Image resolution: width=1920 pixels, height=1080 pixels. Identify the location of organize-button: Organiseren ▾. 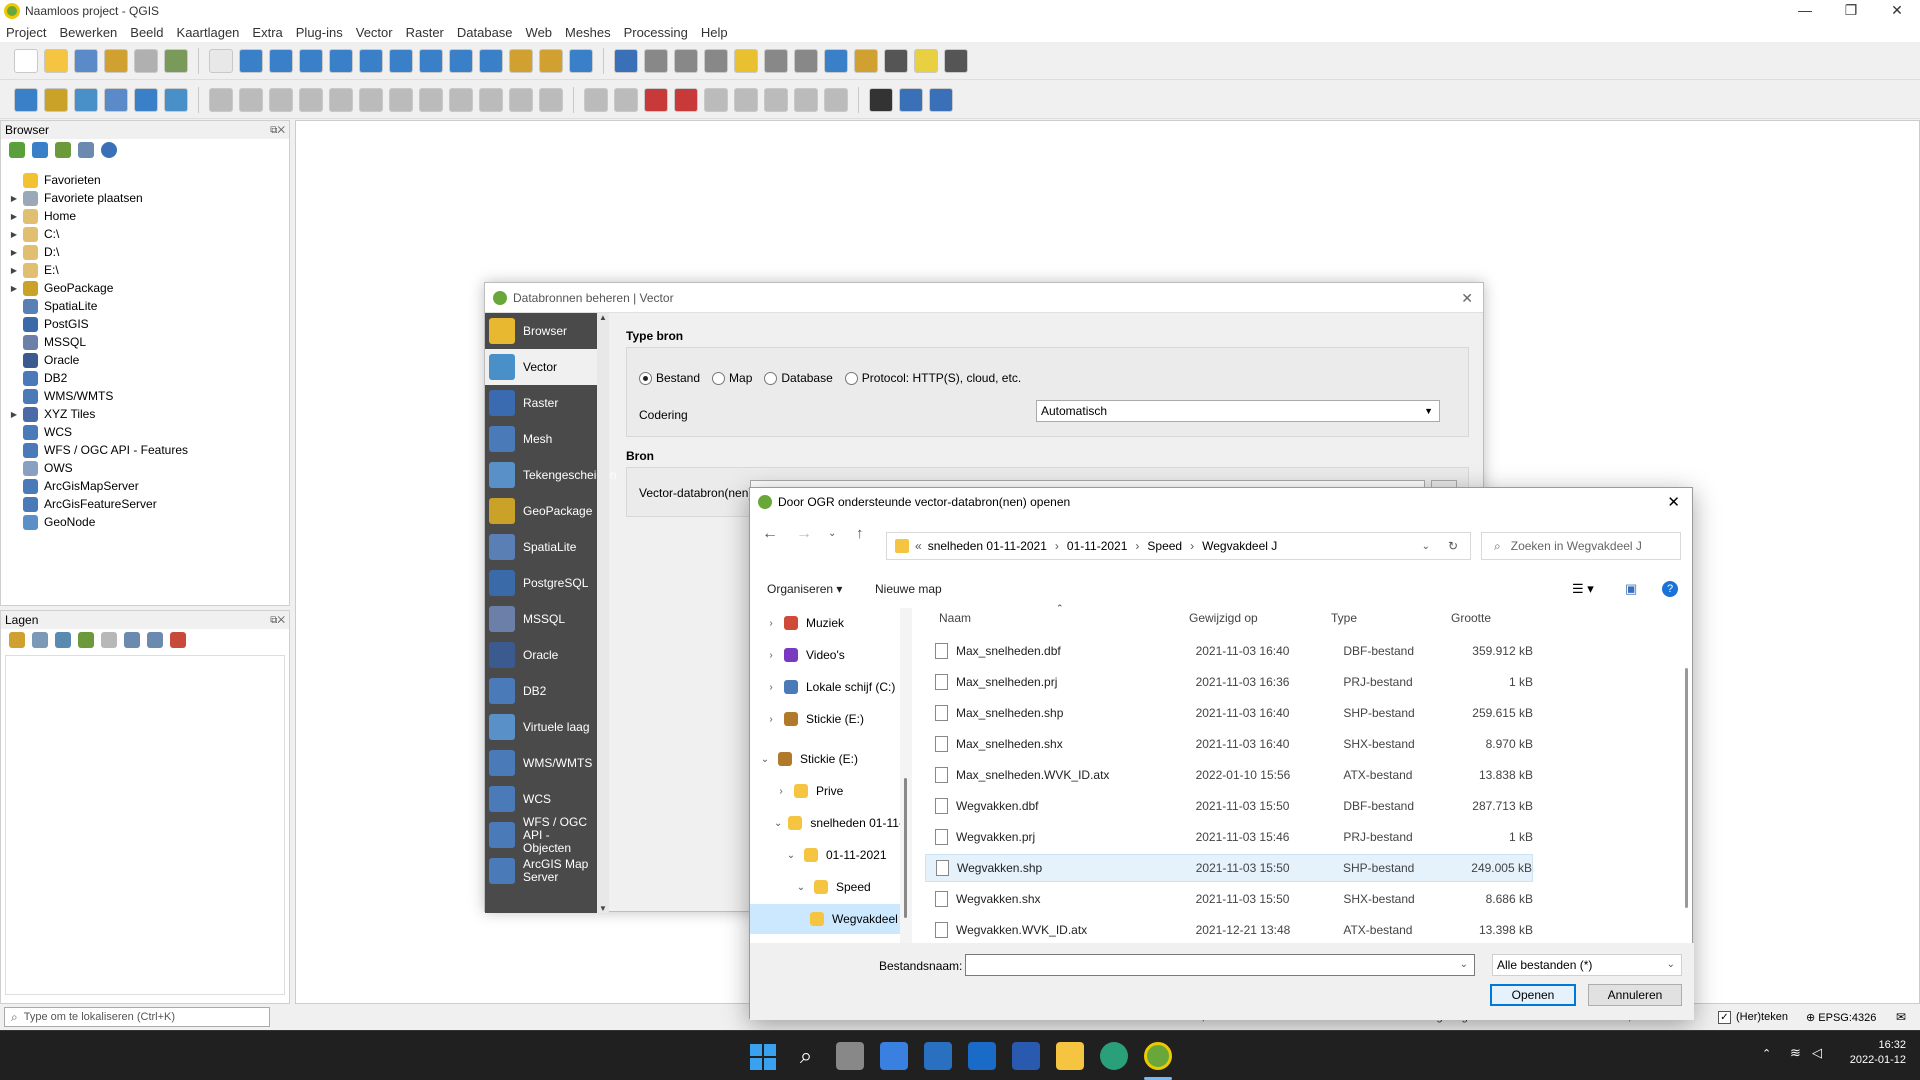
(804, 589).